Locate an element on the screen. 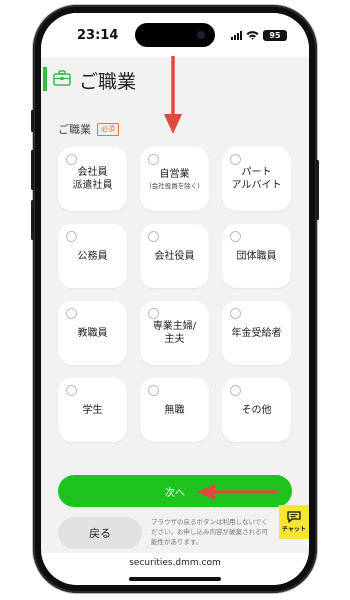 This screenshot has height=600, width=350. phone-power-button is located at coordinates (317, 190).